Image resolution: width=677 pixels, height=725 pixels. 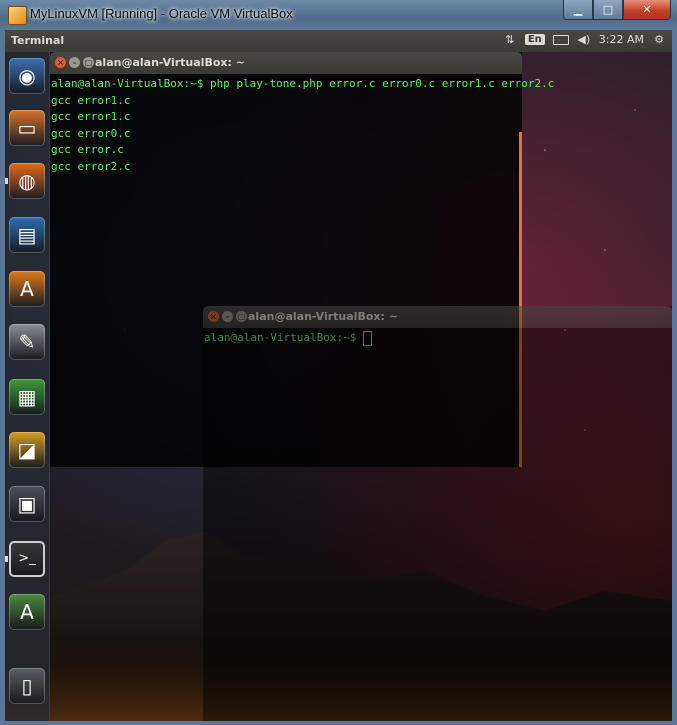 What do you see at coordinates (621, 39) in the screenshot?
I see `clock: 3:22 AM` at bounding box center [621, 39].